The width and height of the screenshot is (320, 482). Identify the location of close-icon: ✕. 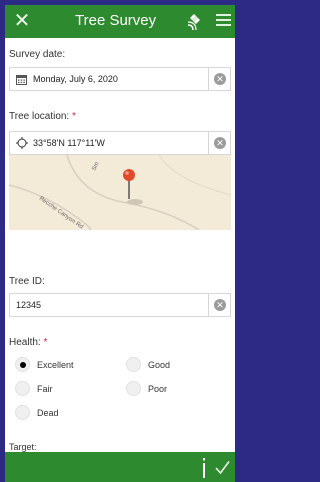
(22, 21).